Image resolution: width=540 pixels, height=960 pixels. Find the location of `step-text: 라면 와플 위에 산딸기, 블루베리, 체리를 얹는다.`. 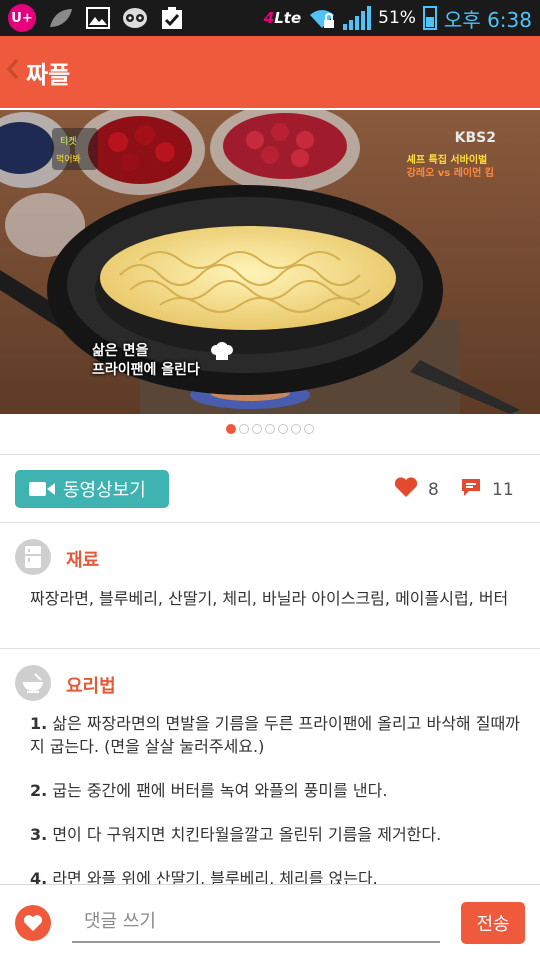

step-text: 라면 와플 위에 산딸기, 블루베리, 체리를 얹는다. is located at coordinates (215, 876).